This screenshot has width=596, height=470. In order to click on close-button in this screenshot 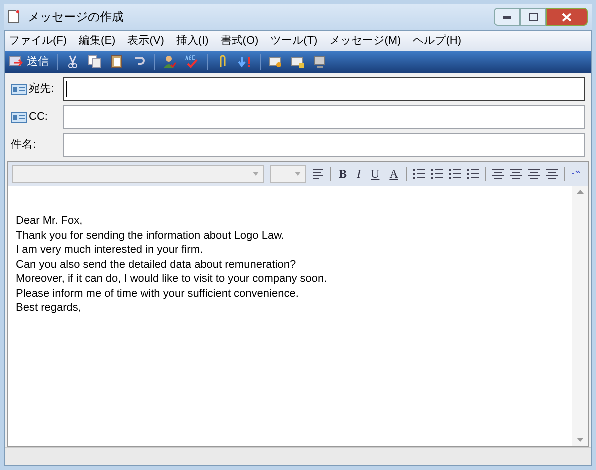, I will do `click(567, 17)`.